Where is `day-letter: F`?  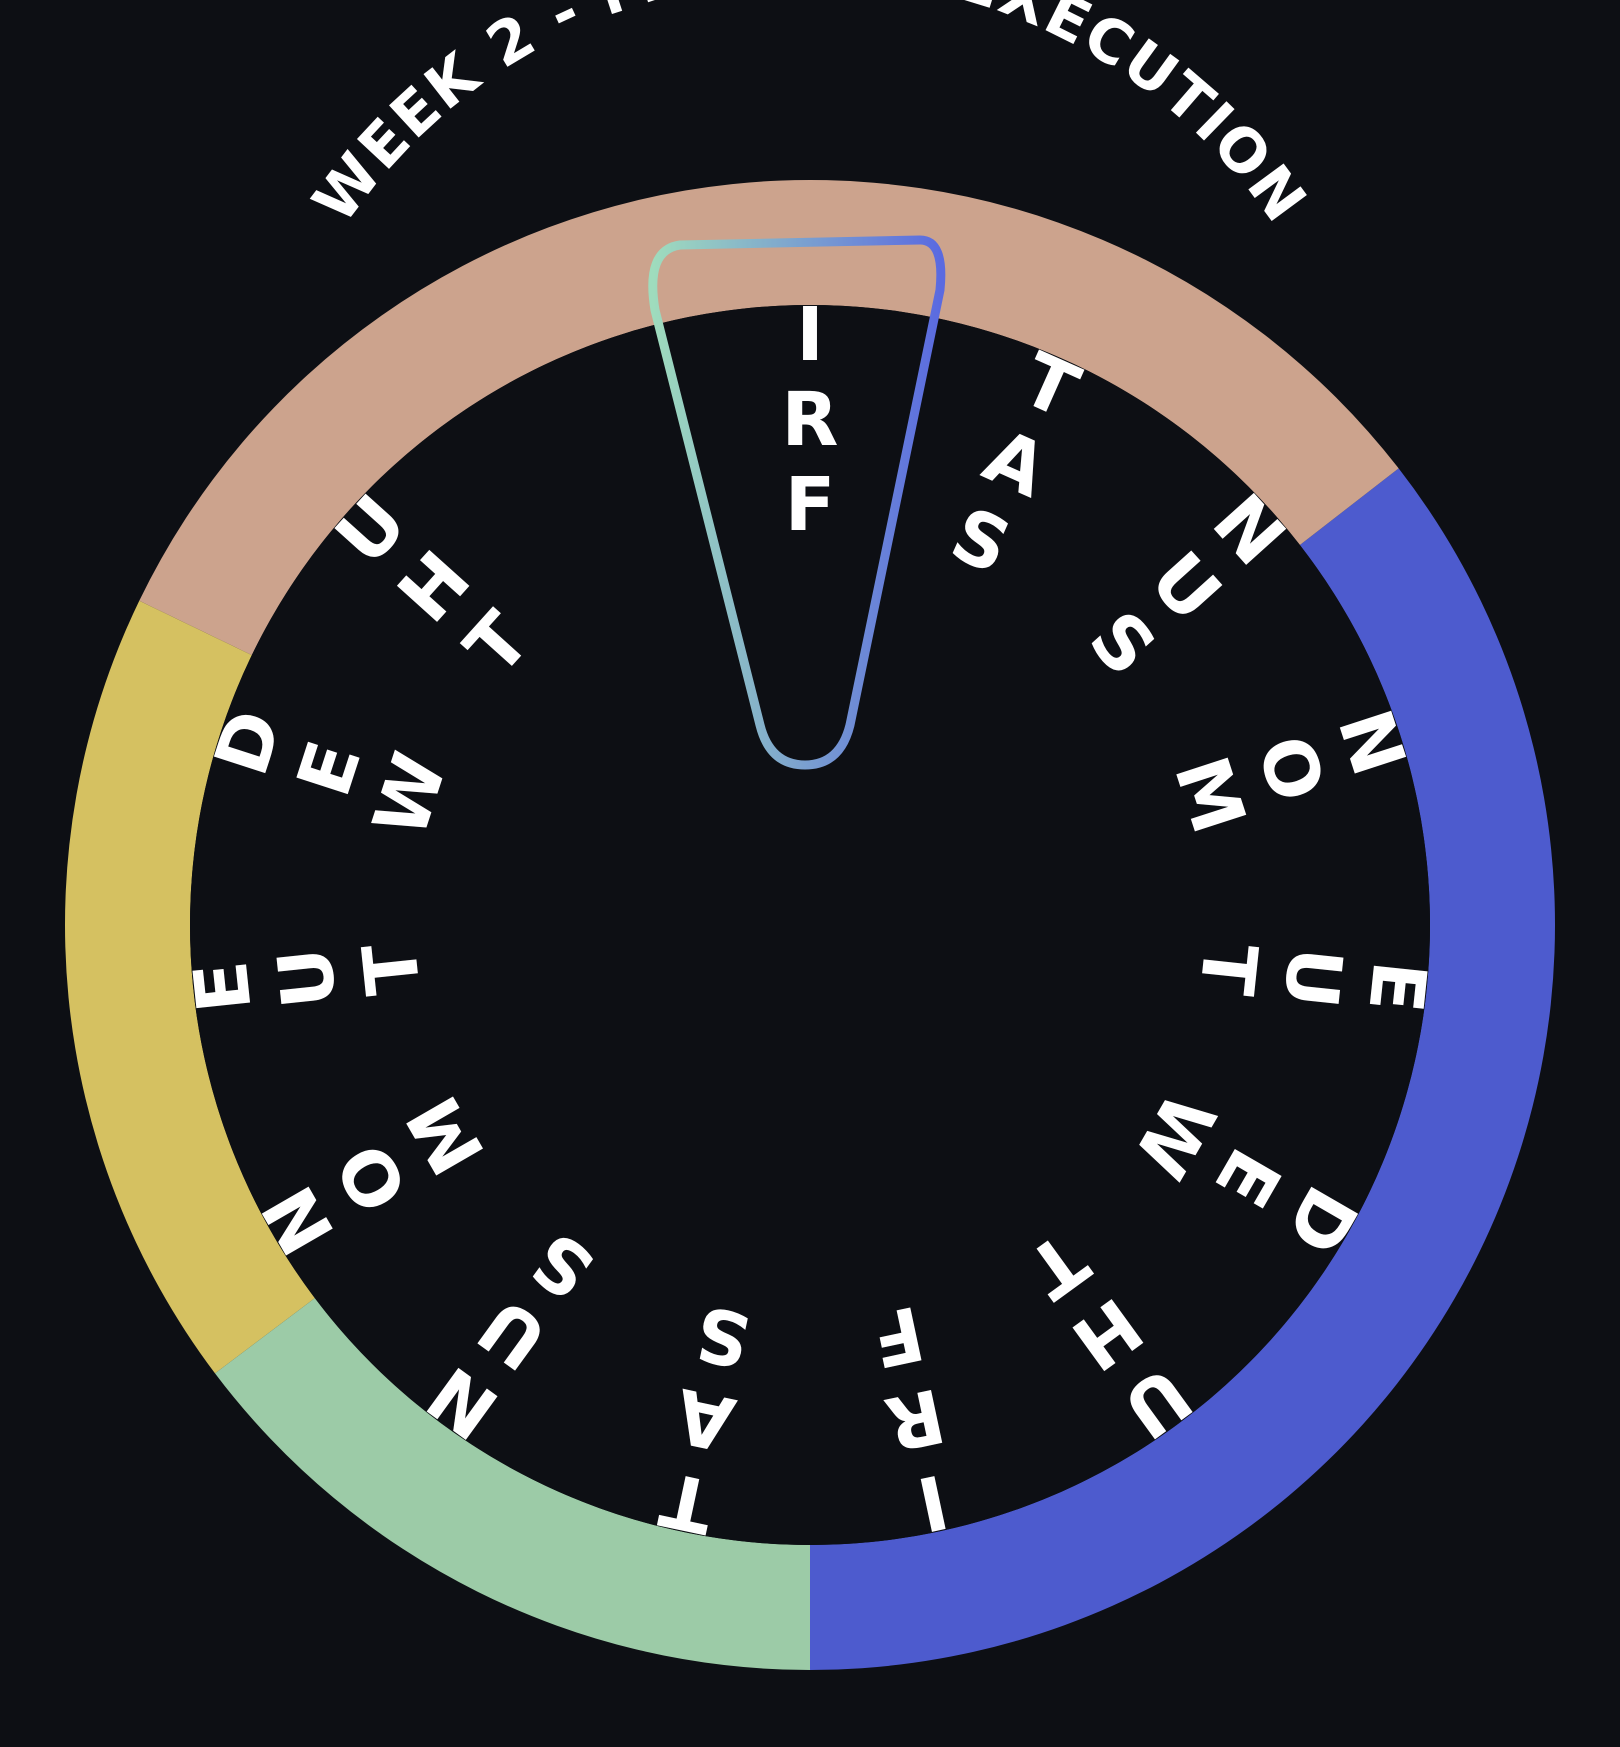
day-letter: F is located at coordinates (810, 505).